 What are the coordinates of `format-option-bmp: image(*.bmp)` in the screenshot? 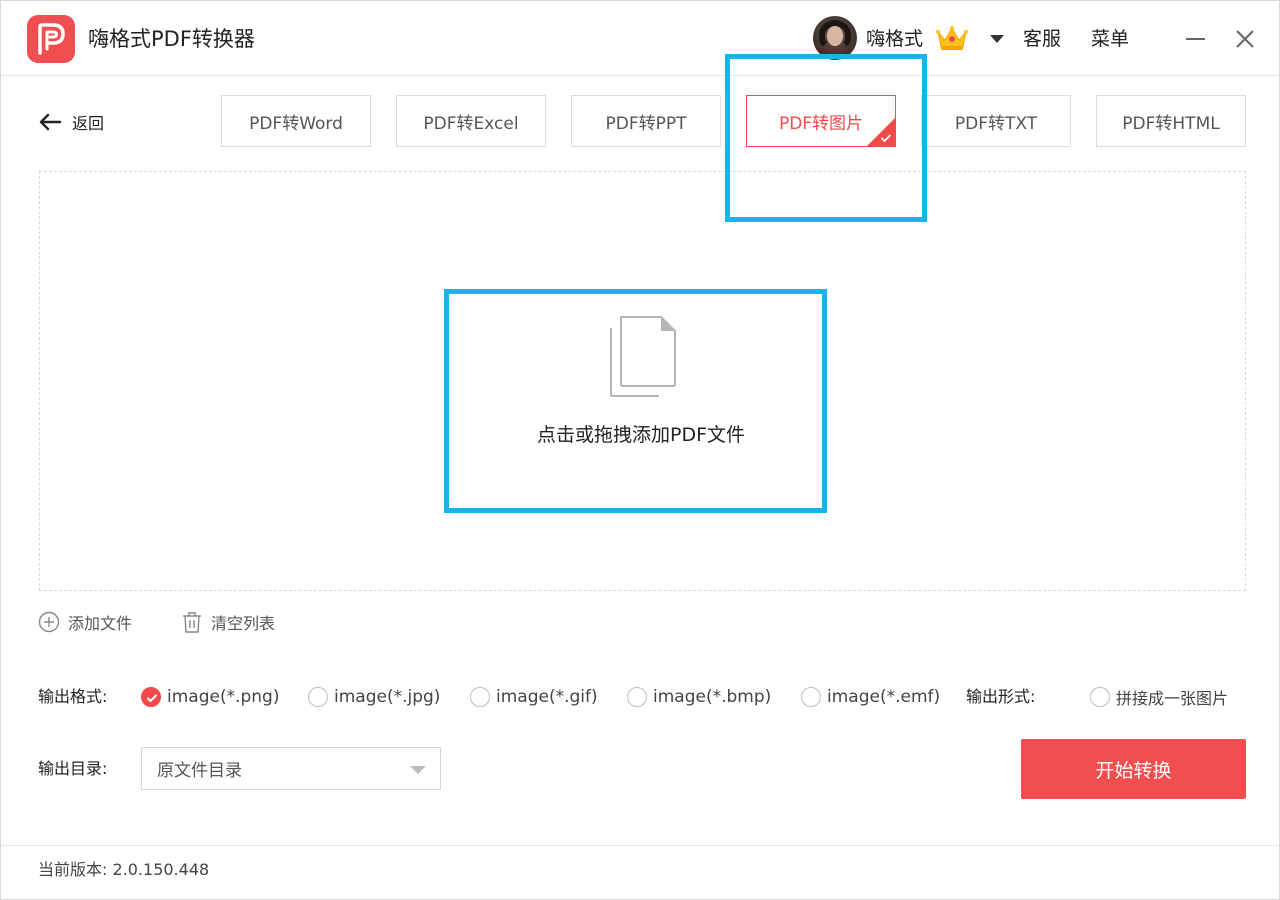 It's located at (699, 697).